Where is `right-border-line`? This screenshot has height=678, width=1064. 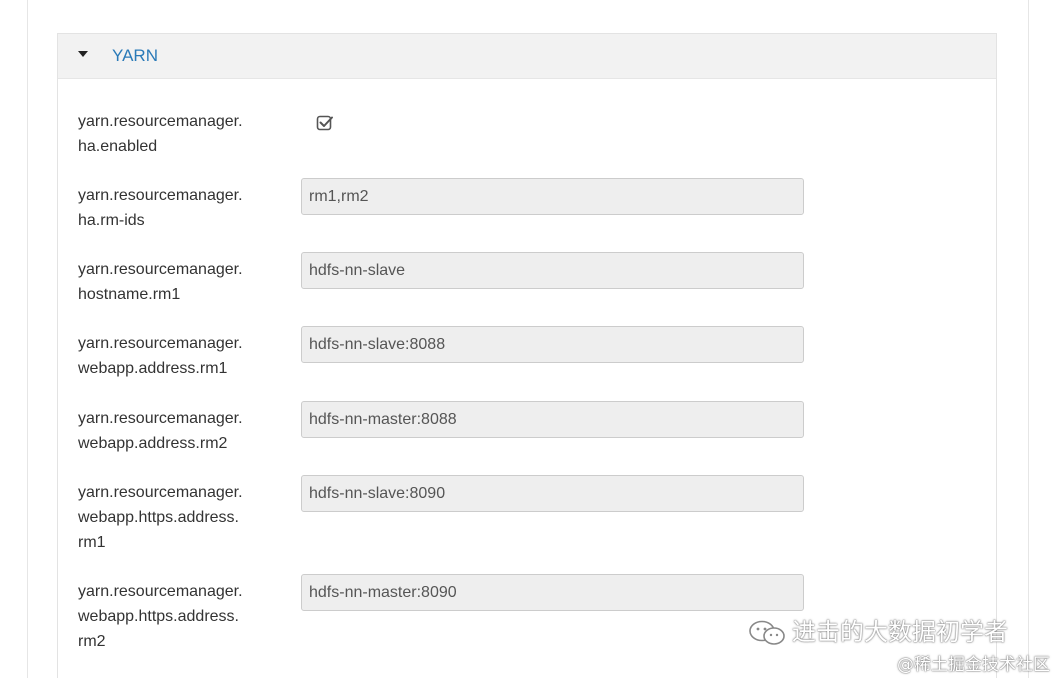
right-border-line is located at coordinates (1028, 339).